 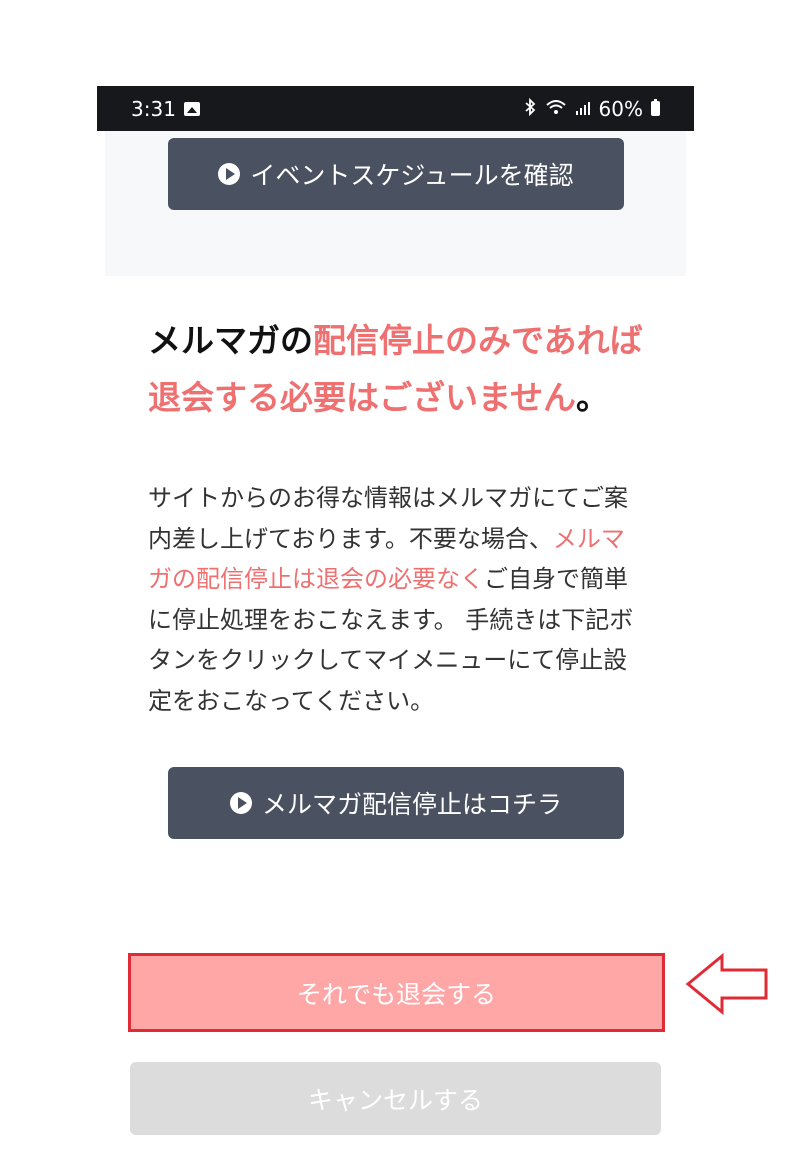 What do you see at coordinates (153, 108) in the screenshot?
I see `status-time: 3:31` at bounding box center [153, 108].